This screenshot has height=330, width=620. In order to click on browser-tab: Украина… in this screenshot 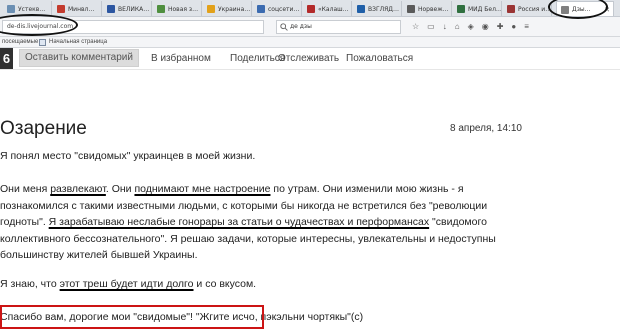, I will do `click(227, 8)`.